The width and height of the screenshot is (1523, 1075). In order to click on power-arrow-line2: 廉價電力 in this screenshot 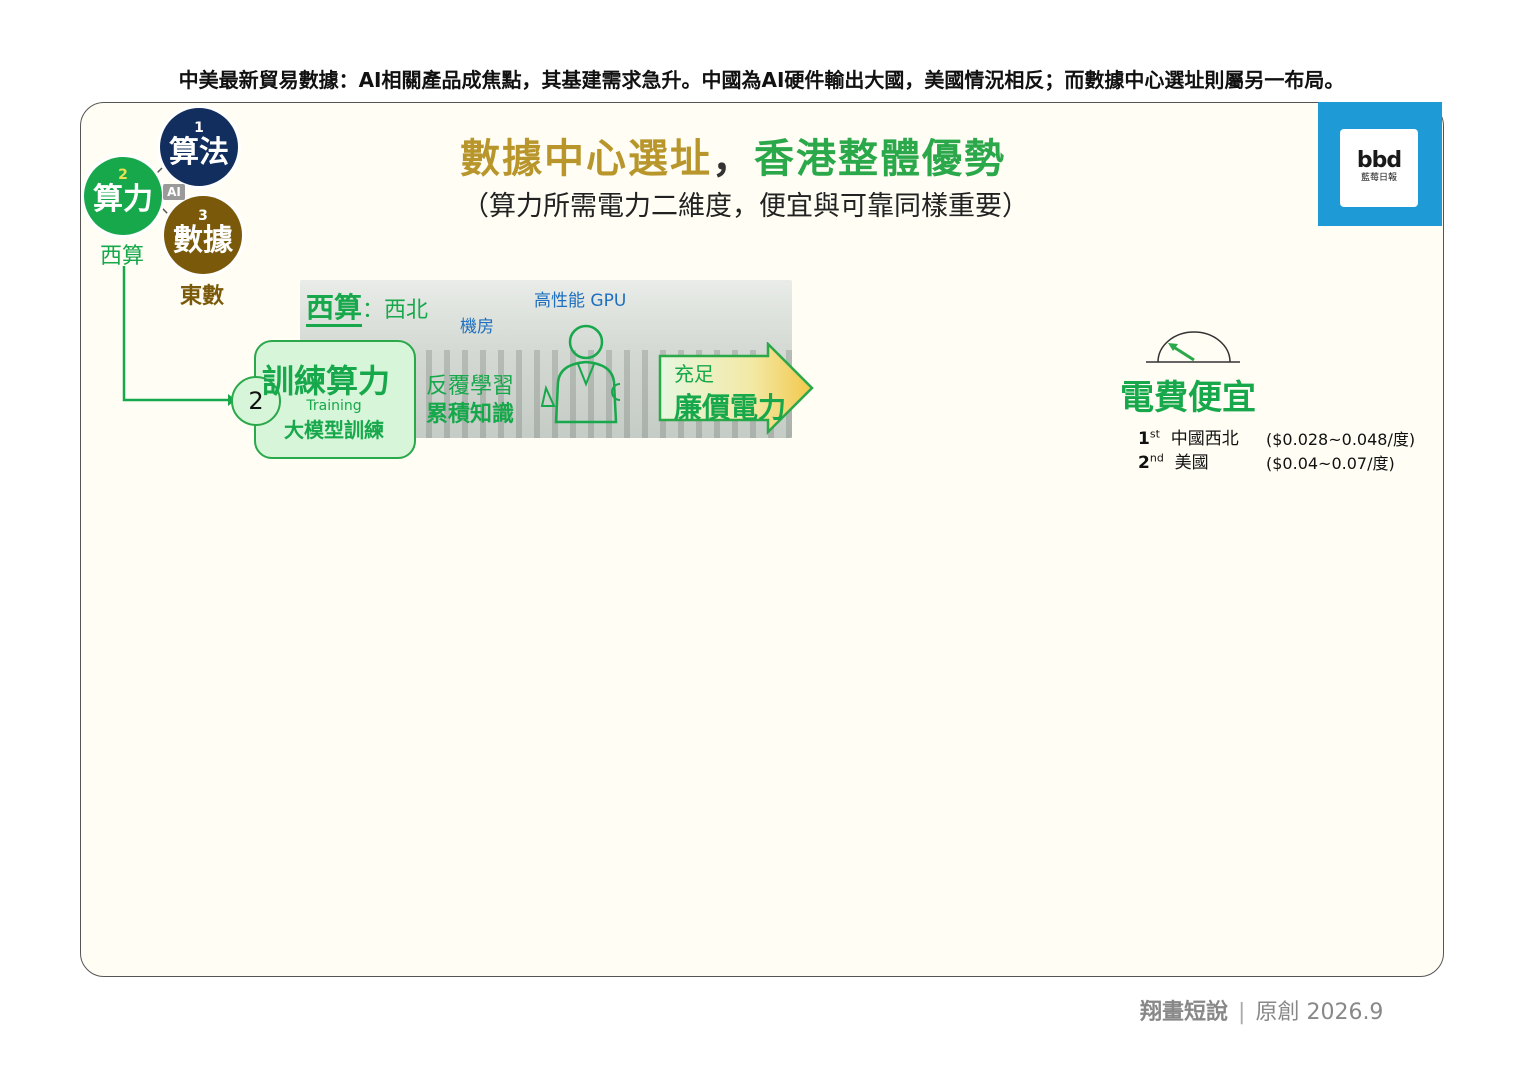, I will do `click(730, 407)`.